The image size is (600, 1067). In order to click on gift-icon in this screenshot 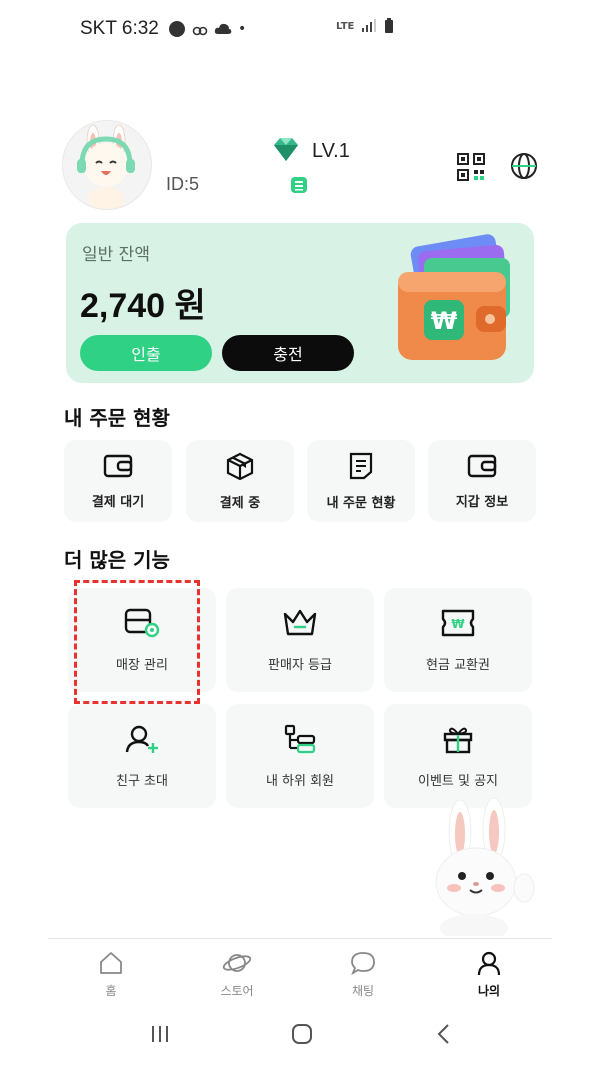, I will do `click(458, 740)`.